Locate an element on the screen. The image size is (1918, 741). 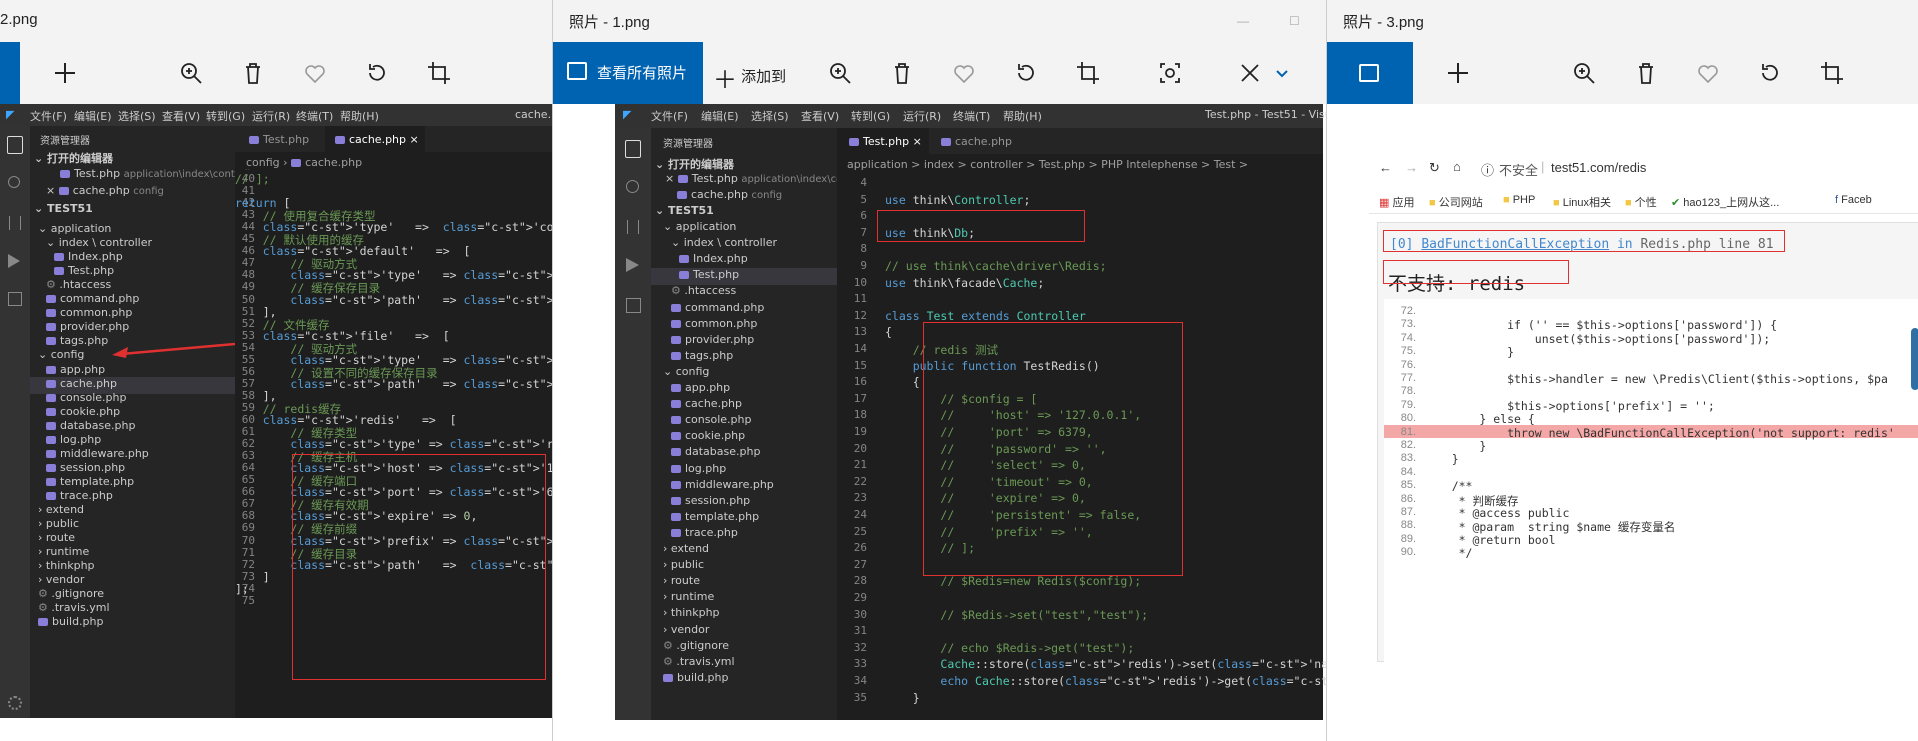
tree-item: › runtime is located at coordinates (688, 598).